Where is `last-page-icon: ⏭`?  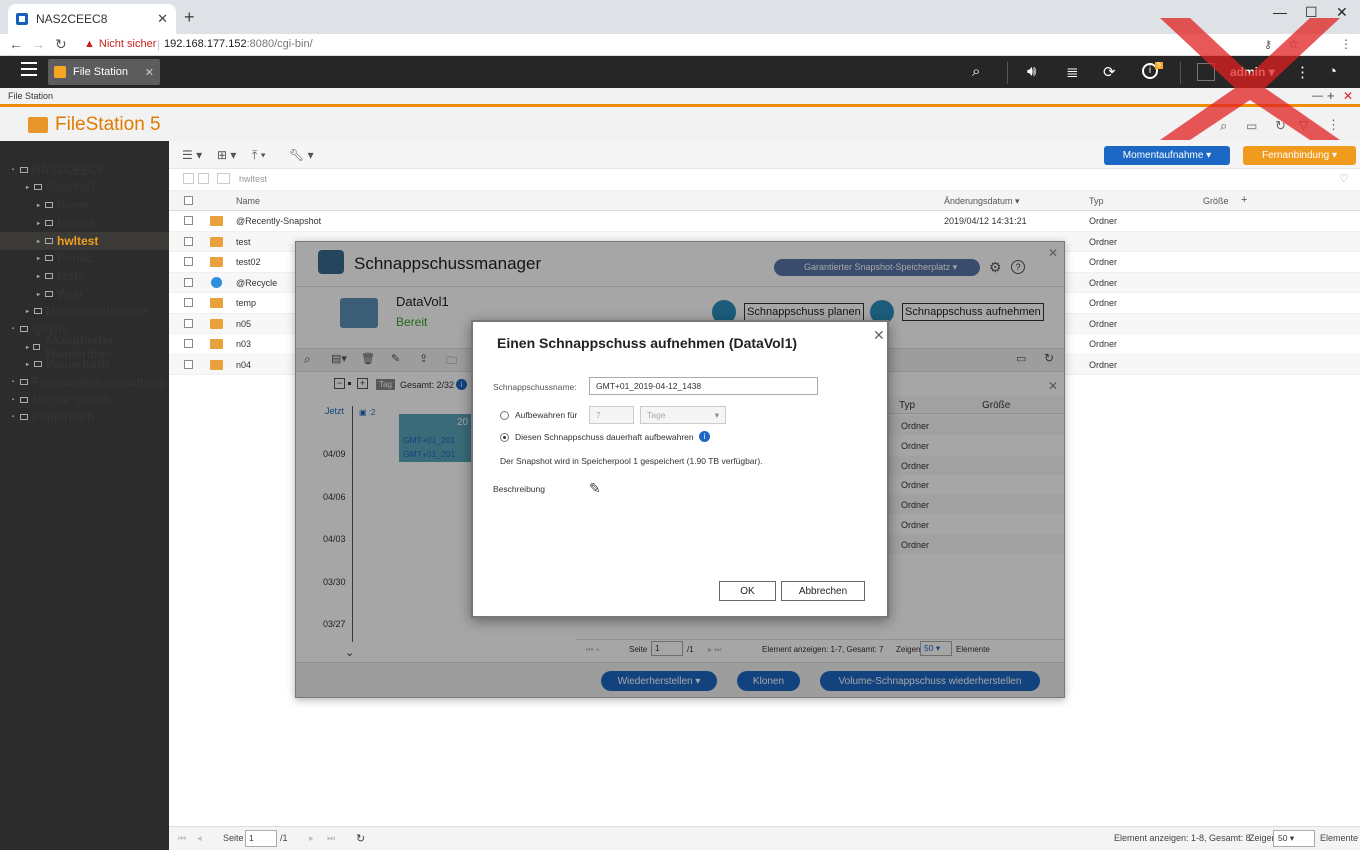
last-page-icon: ⏭ is located at coordinates (331, 838).